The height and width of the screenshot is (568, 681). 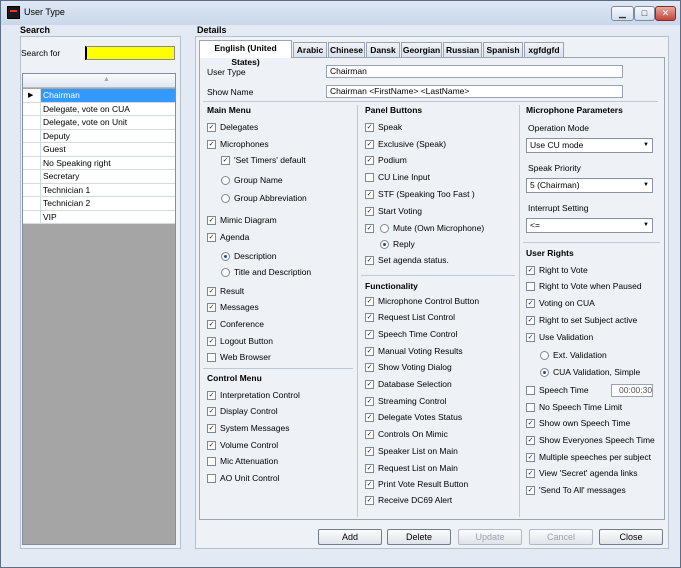 I want to click on tab-russian: Russian, so click(x=462, y=49).